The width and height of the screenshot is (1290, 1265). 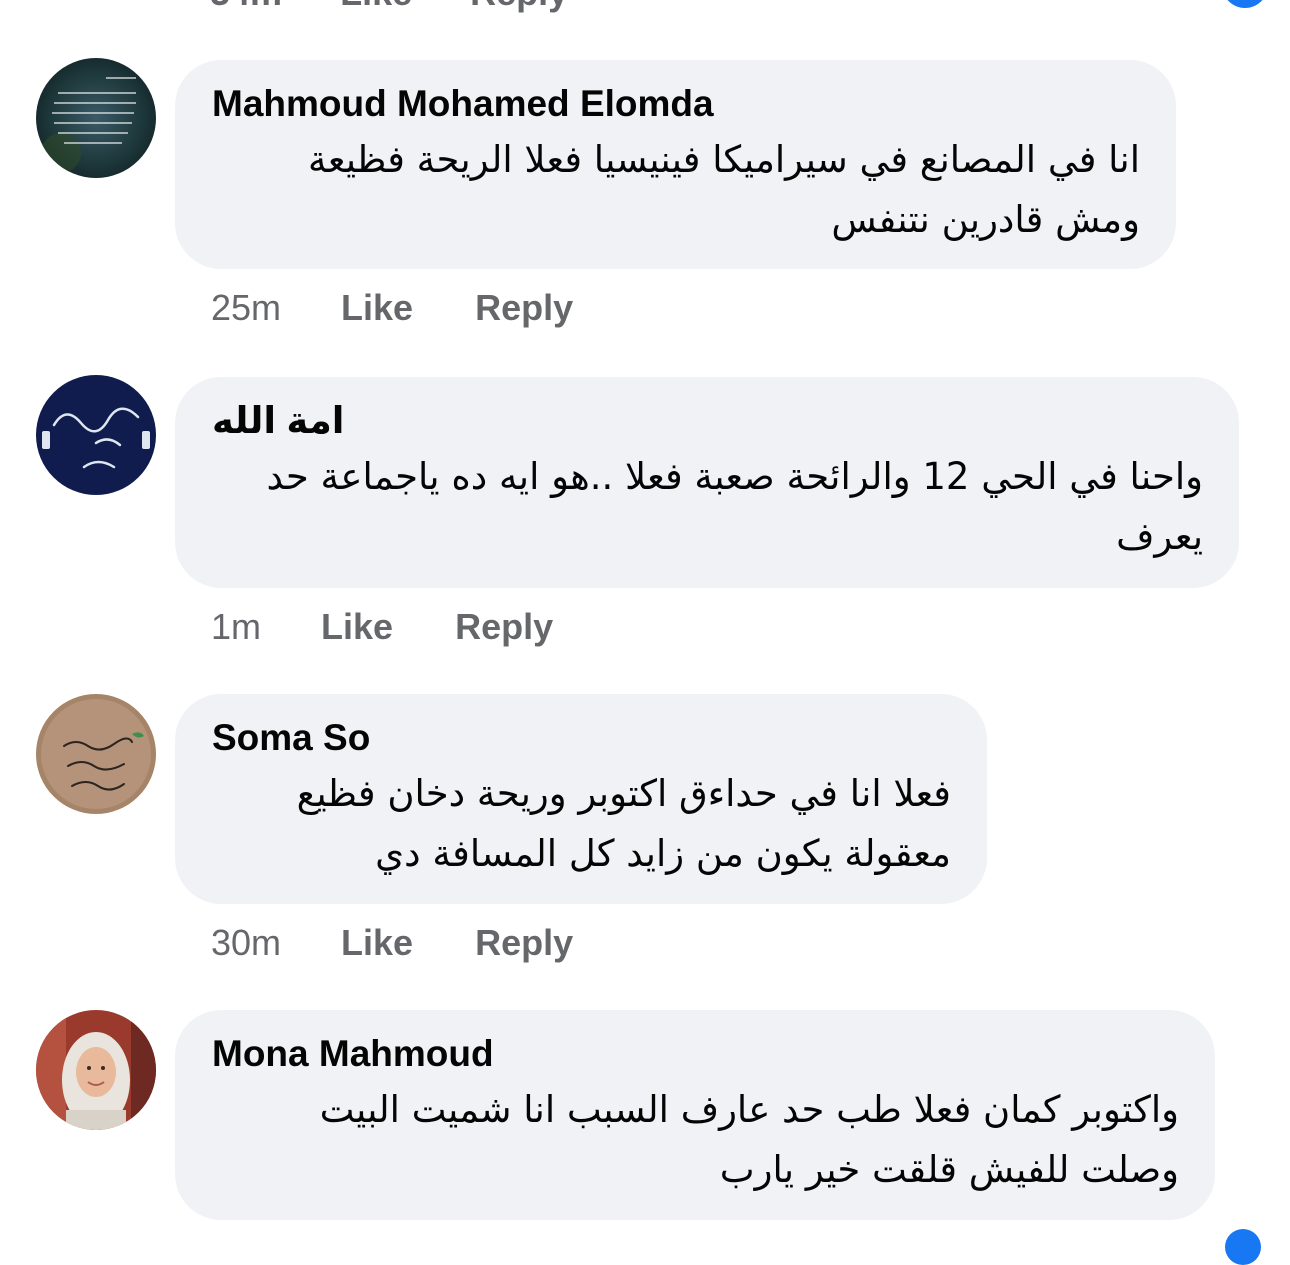 What do you see at coordinates (707, 421) in the screenshot?
I see `author-name: امة الله` at bounding box center [707, 421].